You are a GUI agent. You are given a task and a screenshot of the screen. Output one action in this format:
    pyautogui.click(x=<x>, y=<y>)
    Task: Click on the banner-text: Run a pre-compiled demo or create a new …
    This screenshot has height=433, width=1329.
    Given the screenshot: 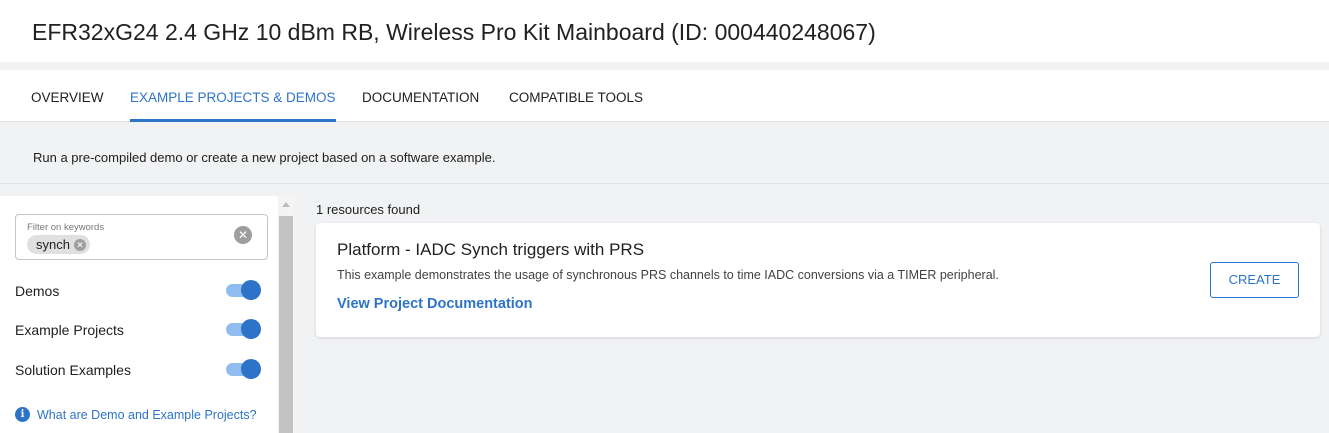 What is the action you would take?
    pyautogui.click(x=264, y=157)
    